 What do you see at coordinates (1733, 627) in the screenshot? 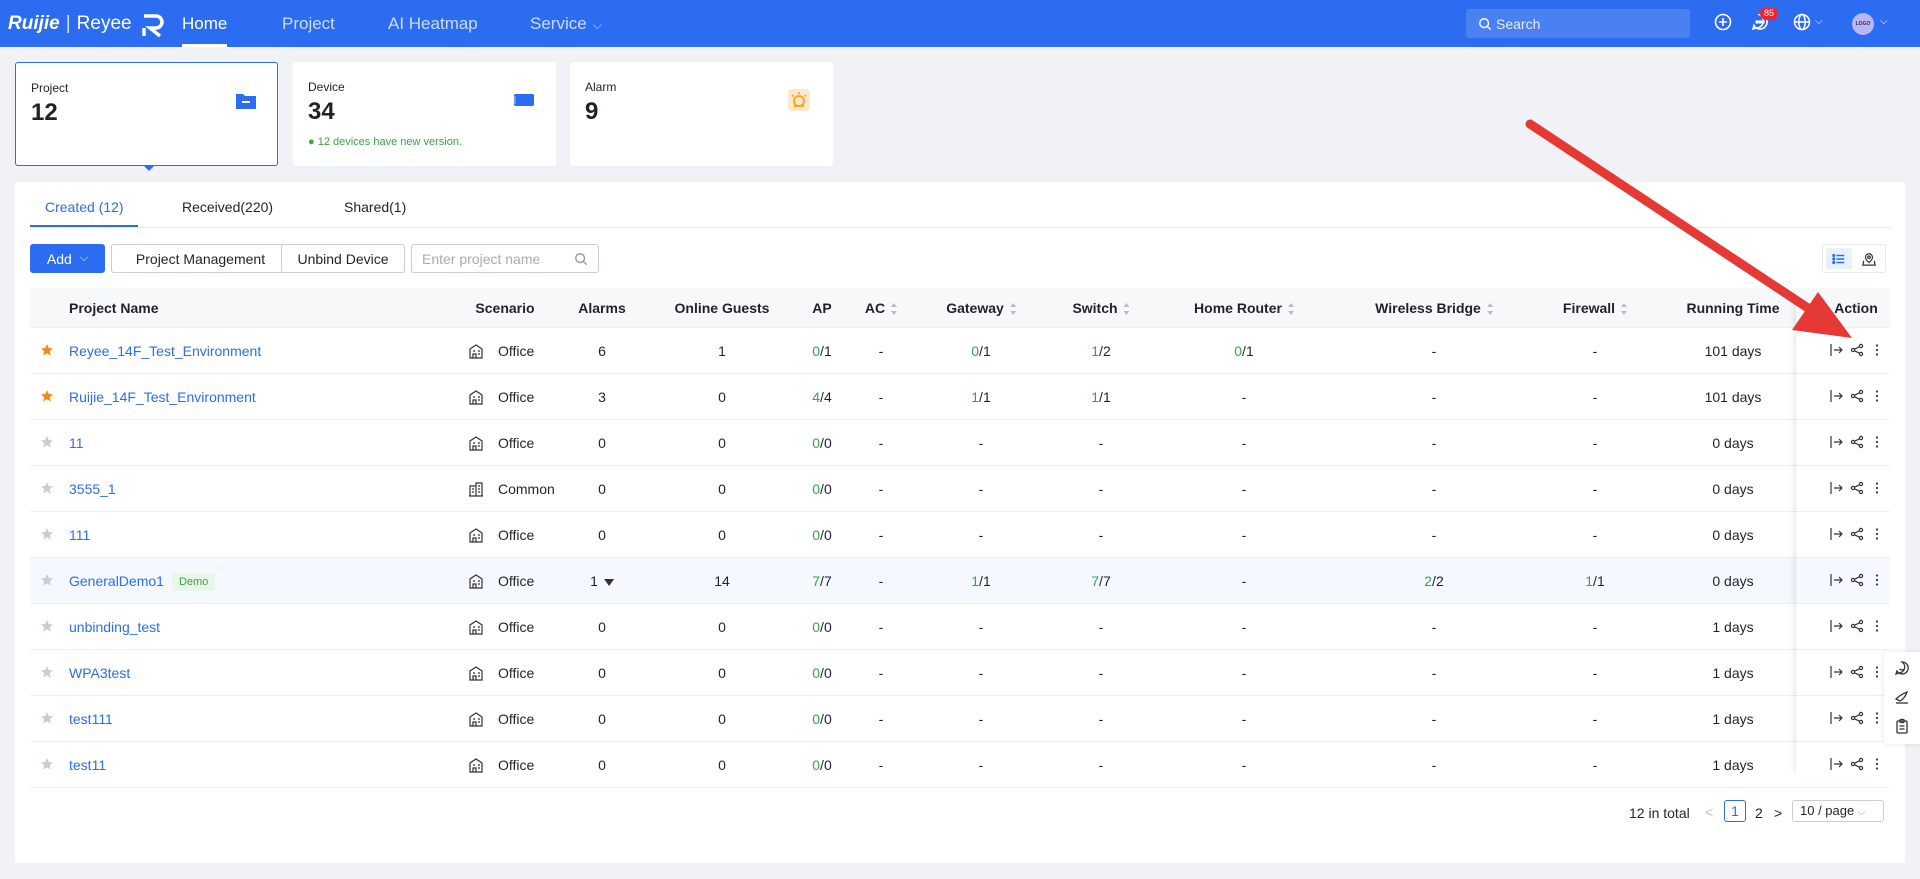
I see `running-time-value: 1 days` at bounding box center [1733, 627].